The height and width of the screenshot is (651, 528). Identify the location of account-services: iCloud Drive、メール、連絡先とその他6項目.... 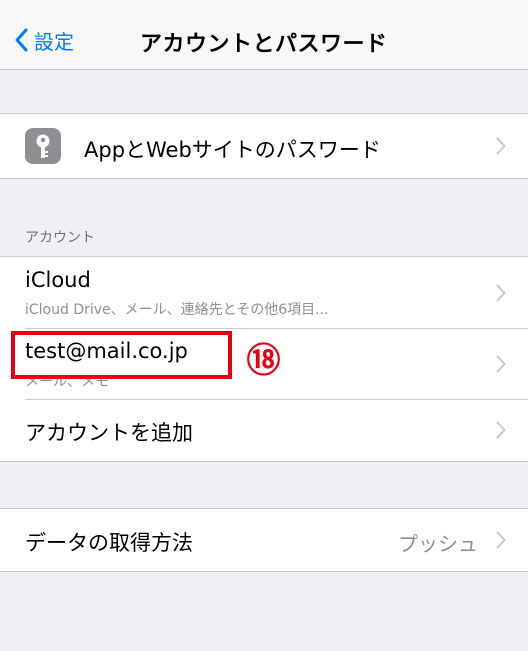
(177, 310).